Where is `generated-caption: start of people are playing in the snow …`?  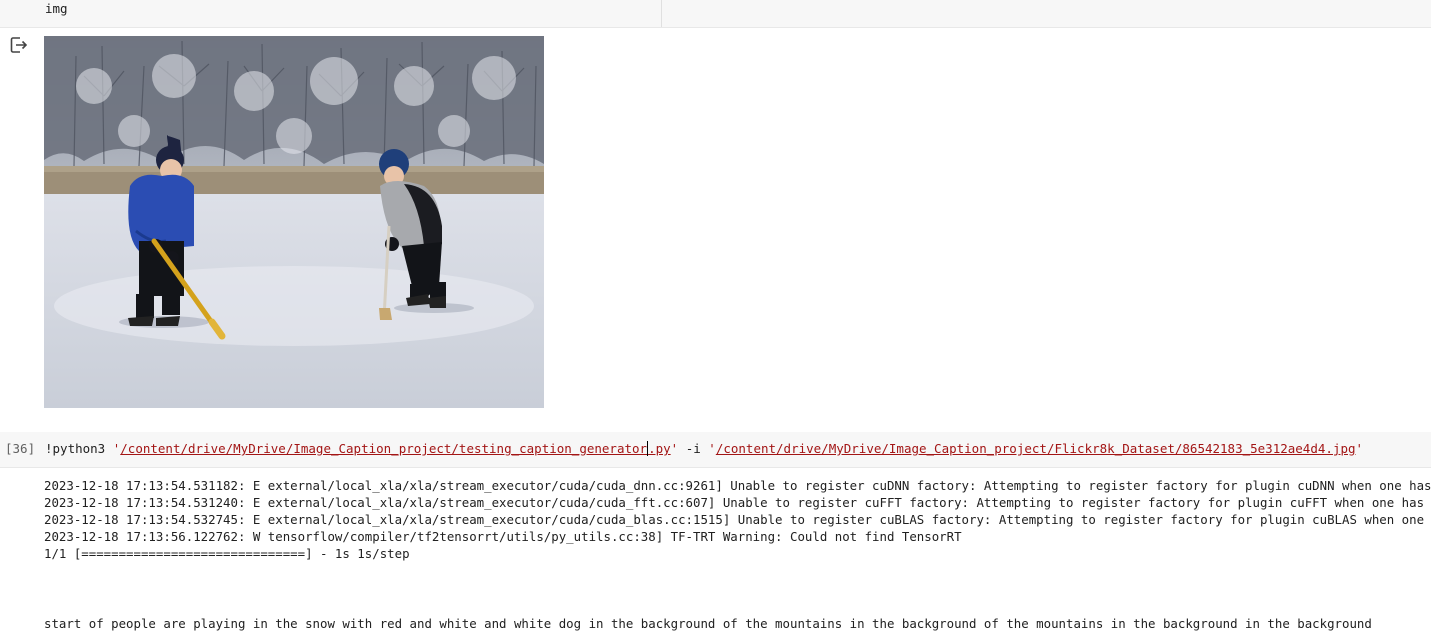 generated-caption: start of people are playing in the snow … is located at coordinates (708, 623).